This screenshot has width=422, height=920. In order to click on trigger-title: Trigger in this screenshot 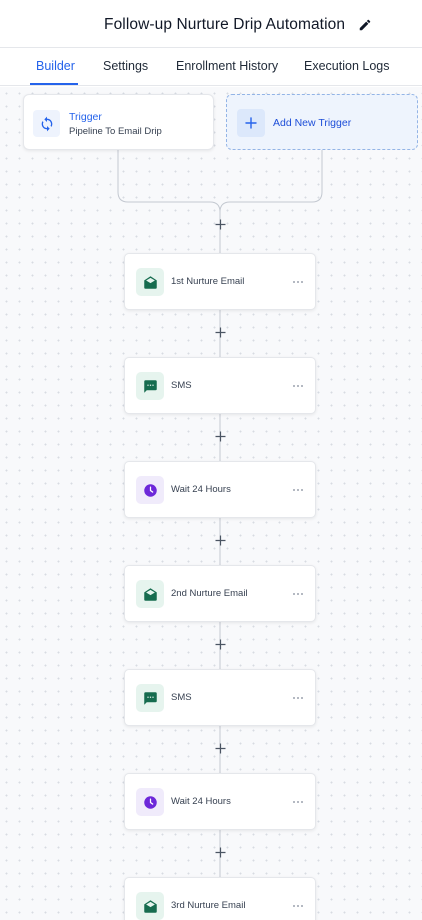, I will do `click(85, 117)`.